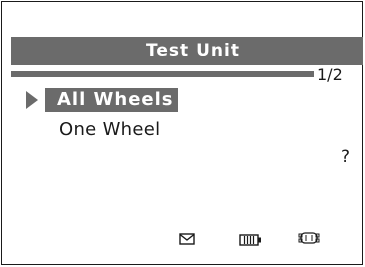  I want to click on menu-item-all-wheels: All Wheels, so click(111, 100).